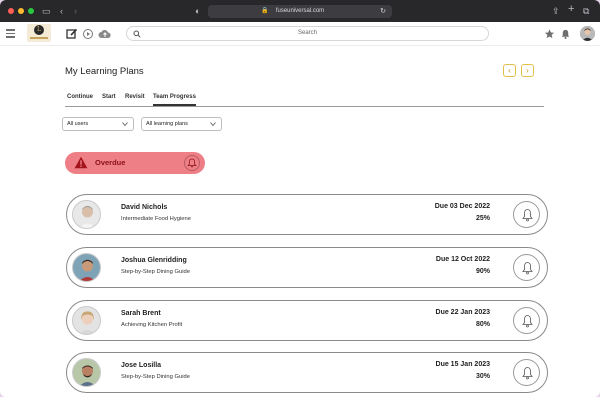 The width and height of the screenshot is (600, 397). Describe the element at coordinates (462, 364) in the screenshot. I see `learner-due-date: Due 15 Jan 2023` at that location.